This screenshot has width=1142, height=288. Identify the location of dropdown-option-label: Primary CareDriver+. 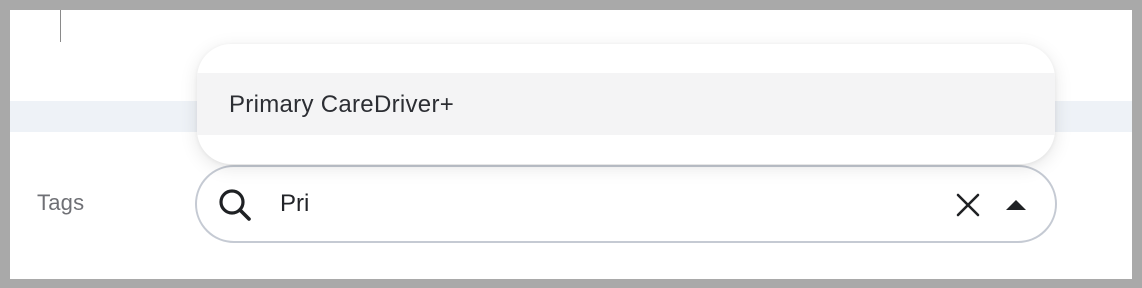
(342, 104).